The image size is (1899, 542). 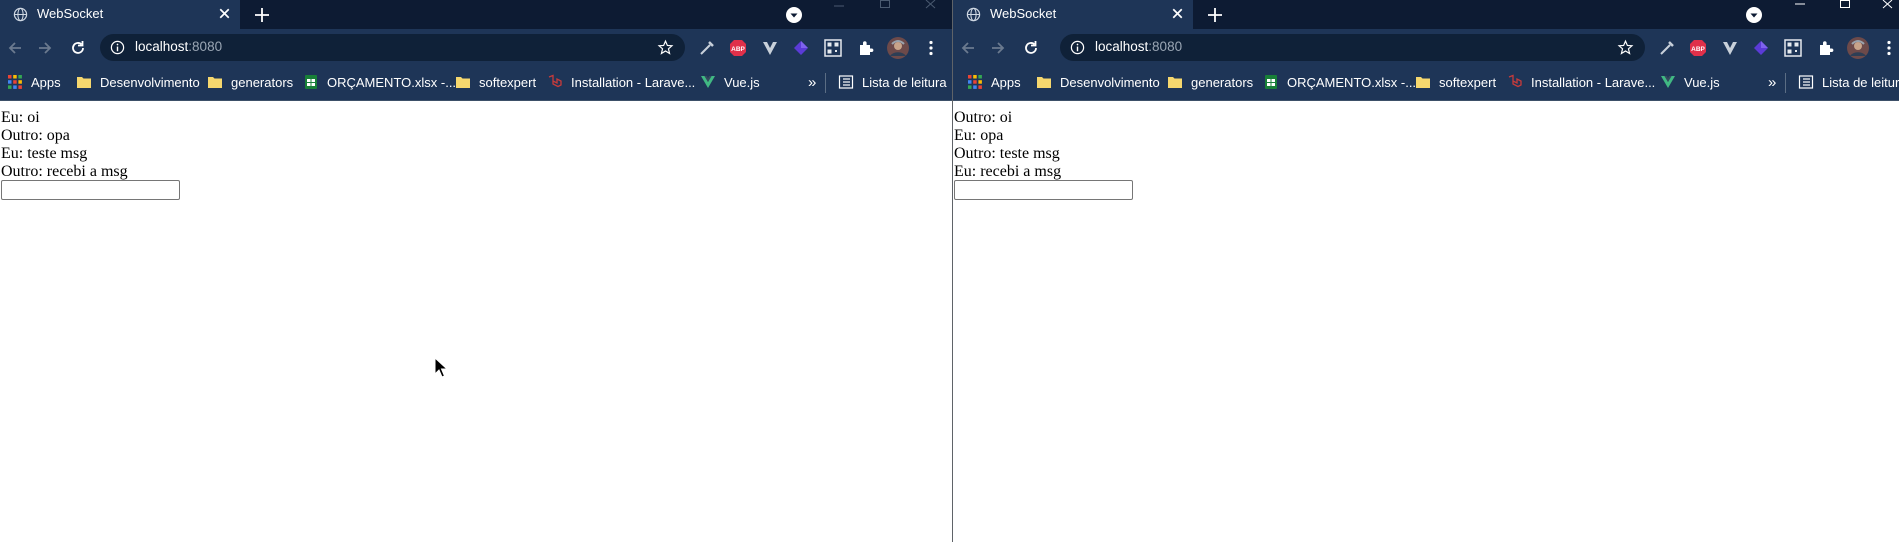 What do you see at coordinates (979, 135) in the screenshot?
I see `message-item: Eu: opa` at bounding box center [979, 135].